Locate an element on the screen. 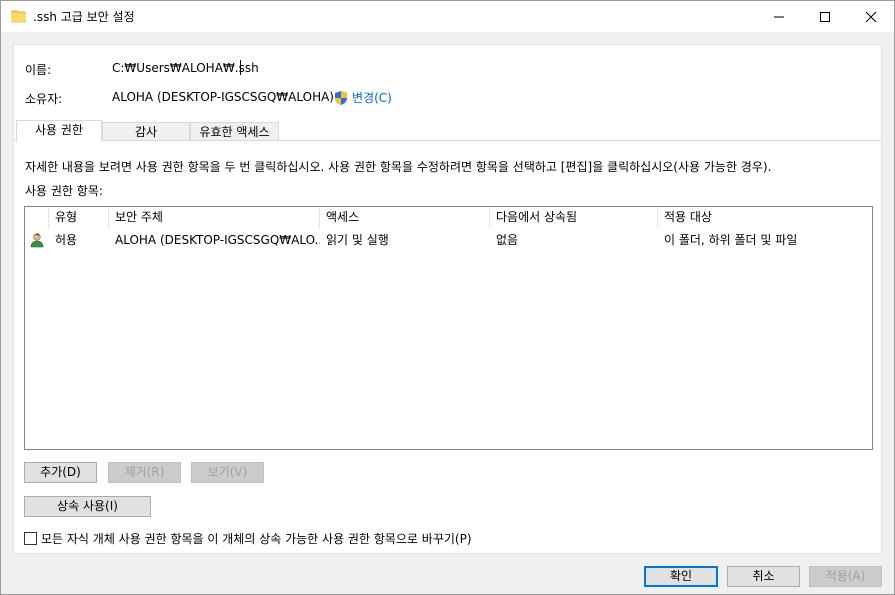  tab-auditing: 감사 is located at coordinates (146, 131).